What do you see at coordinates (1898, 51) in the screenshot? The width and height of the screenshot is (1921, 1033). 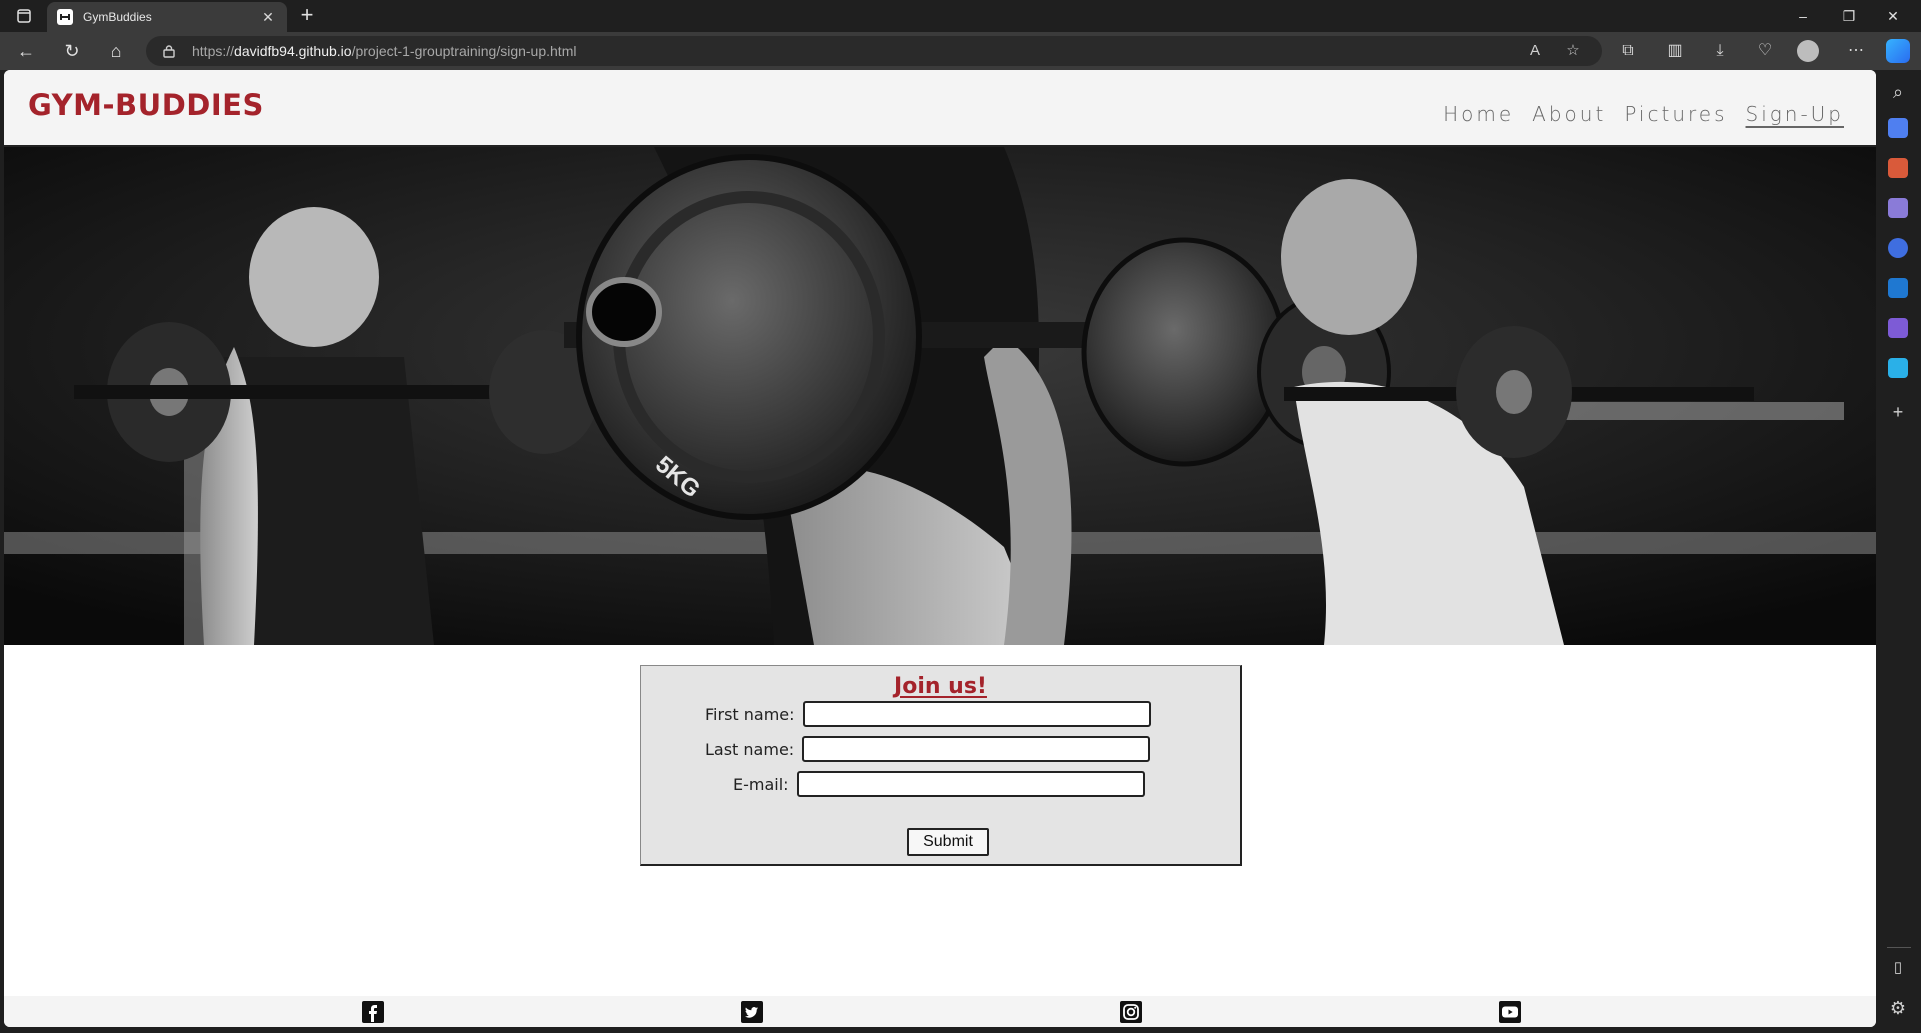 I see `copilot-icon` at bounding box center [1898, 51].